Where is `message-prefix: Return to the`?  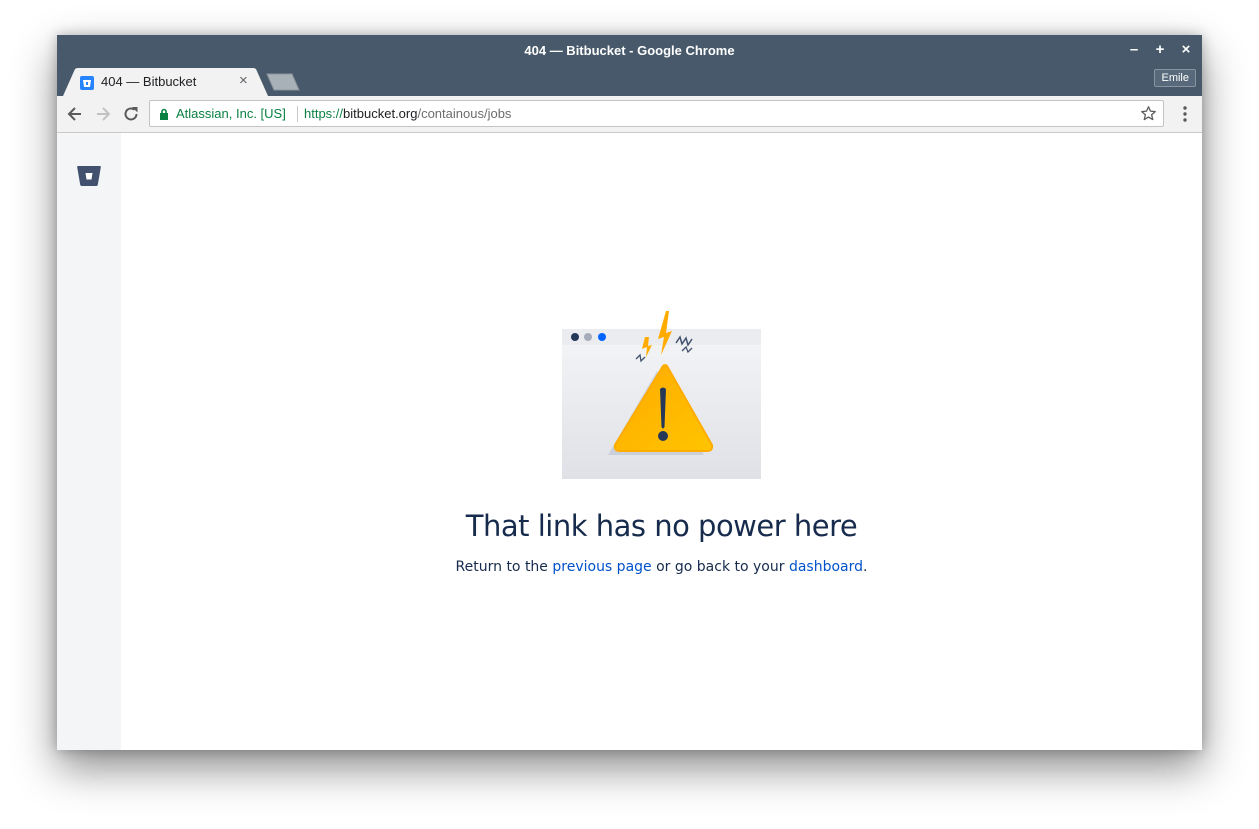
message-prefix: Return to the is located at coordinates (504, 567).